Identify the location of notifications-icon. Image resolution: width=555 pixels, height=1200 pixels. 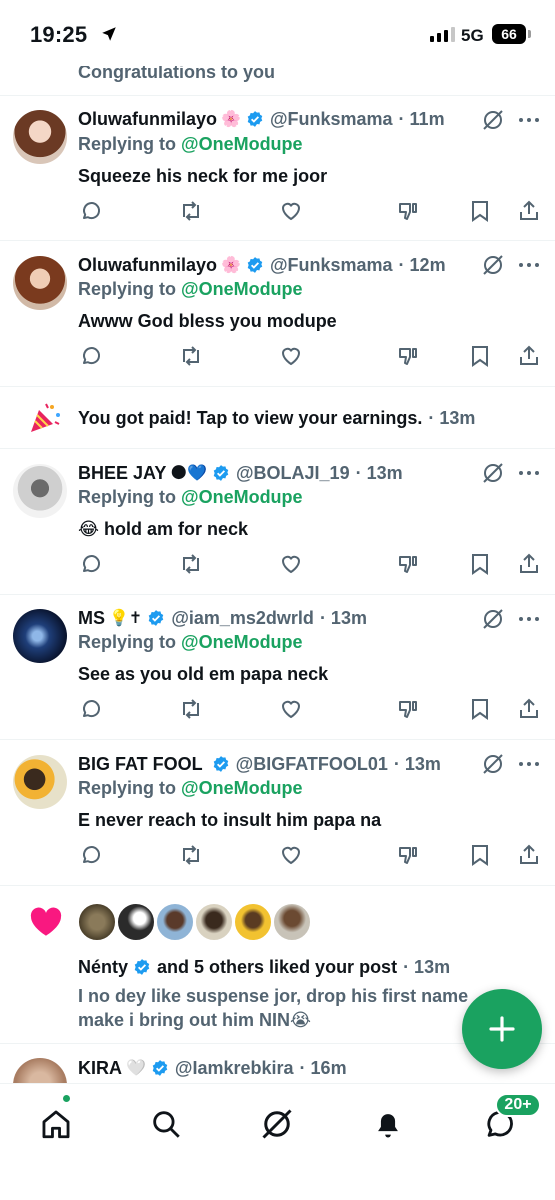
(388, 1124).